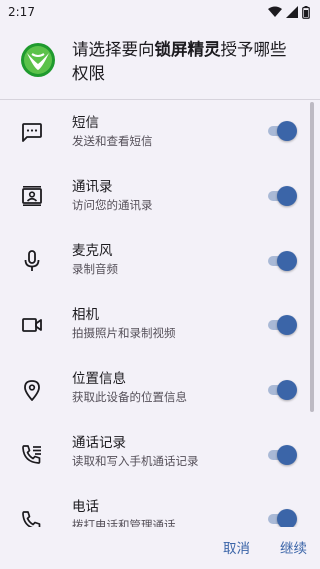 The width and height of the screenshot is (320, 569). I want to click on signal-icon, so click(292, 12).